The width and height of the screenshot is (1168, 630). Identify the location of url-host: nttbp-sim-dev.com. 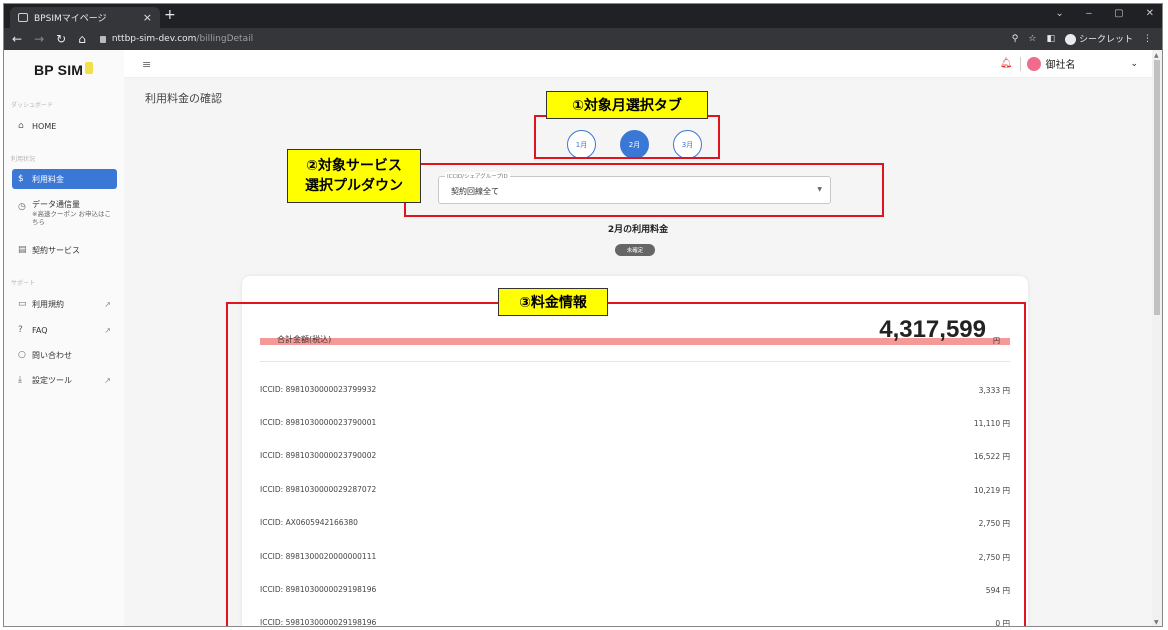
(154, 39).